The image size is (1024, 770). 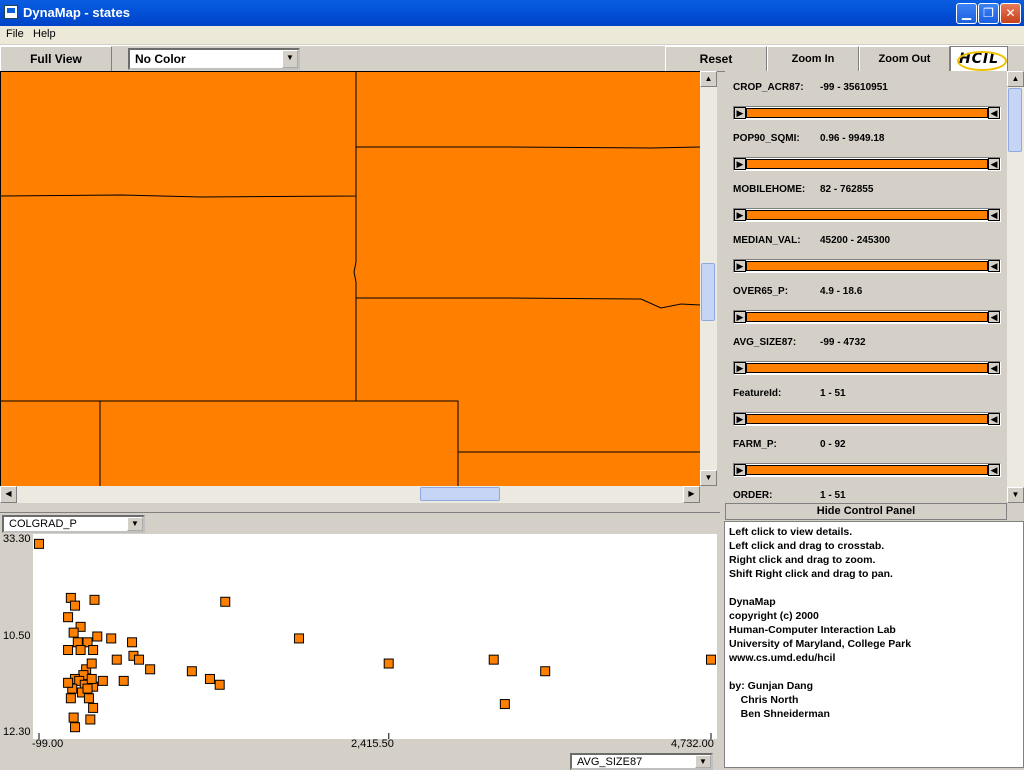 What do you see at coordinates (44, 34) in the screenshot?
I see `menu-help: Help` at bounding box center [44, 34].